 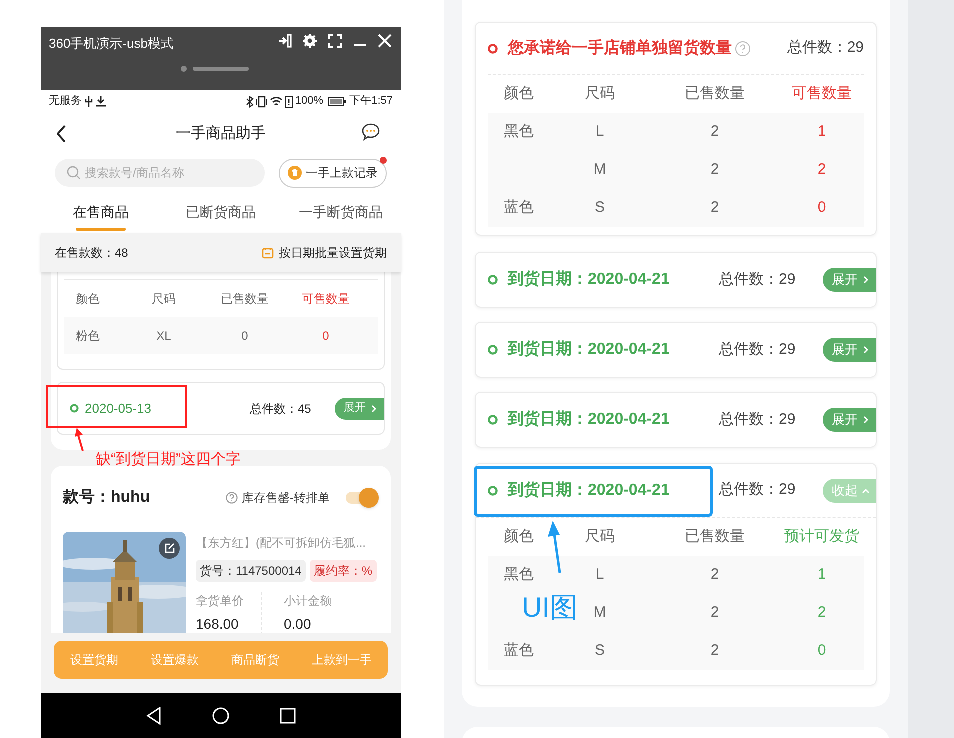 What do you see at coordinates (385, 41) in the screenshot?
I see `close-icon` at bounding box center [385, 41].